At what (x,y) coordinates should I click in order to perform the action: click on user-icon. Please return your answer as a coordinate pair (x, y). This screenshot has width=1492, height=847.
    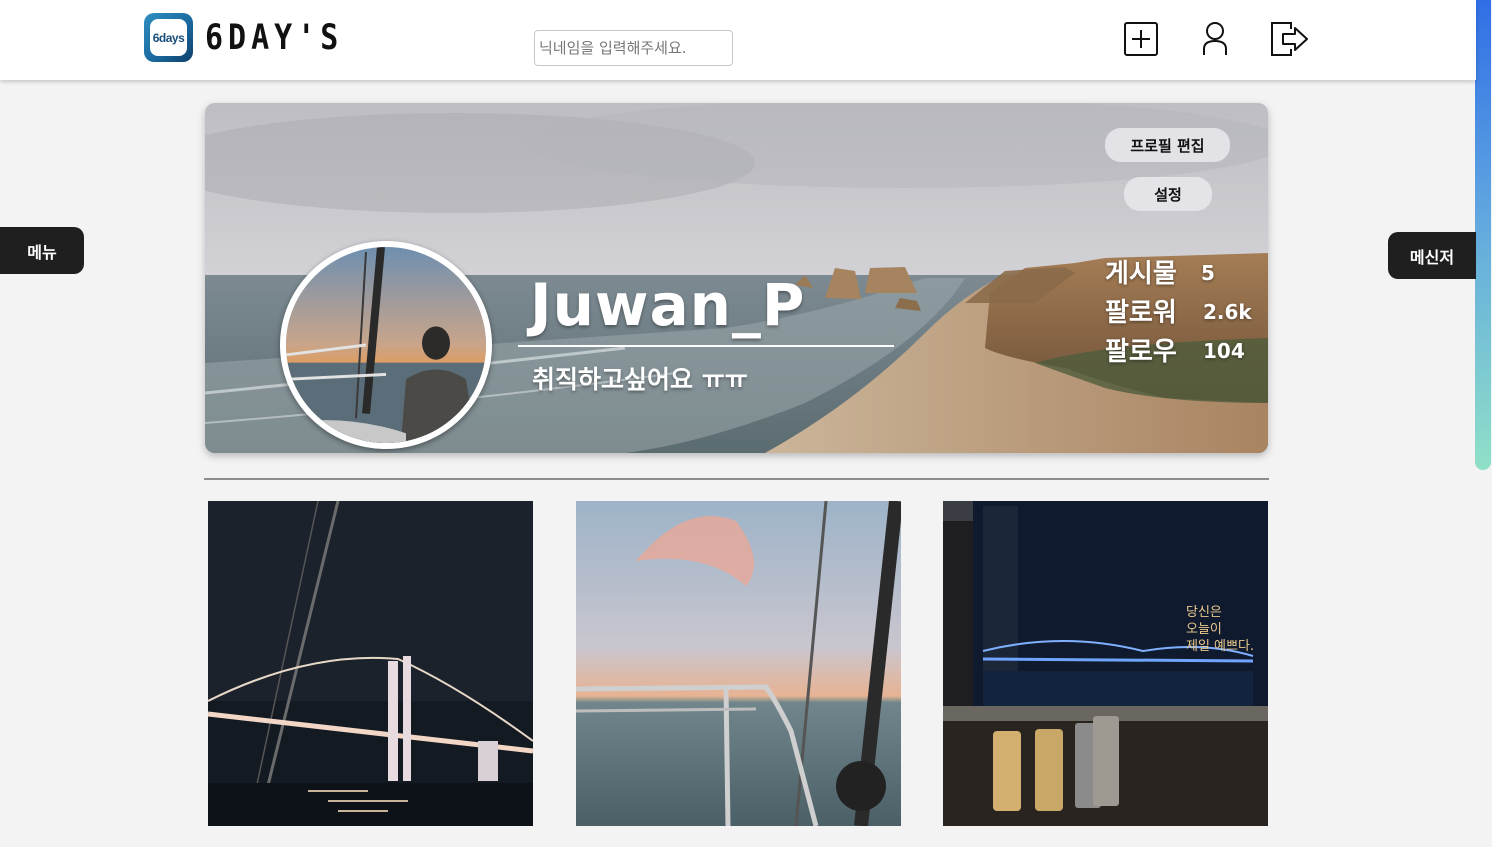
    Looking at the image, I should click on (1215, 38).